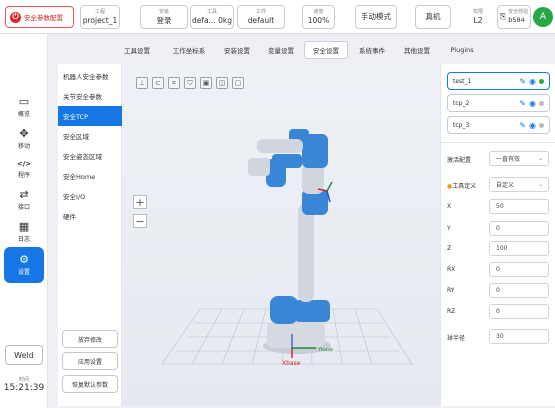  Describe the element at coordinates (261, 17) in the screenshot. I see `workpiece-selector: 工件 default` at that location.